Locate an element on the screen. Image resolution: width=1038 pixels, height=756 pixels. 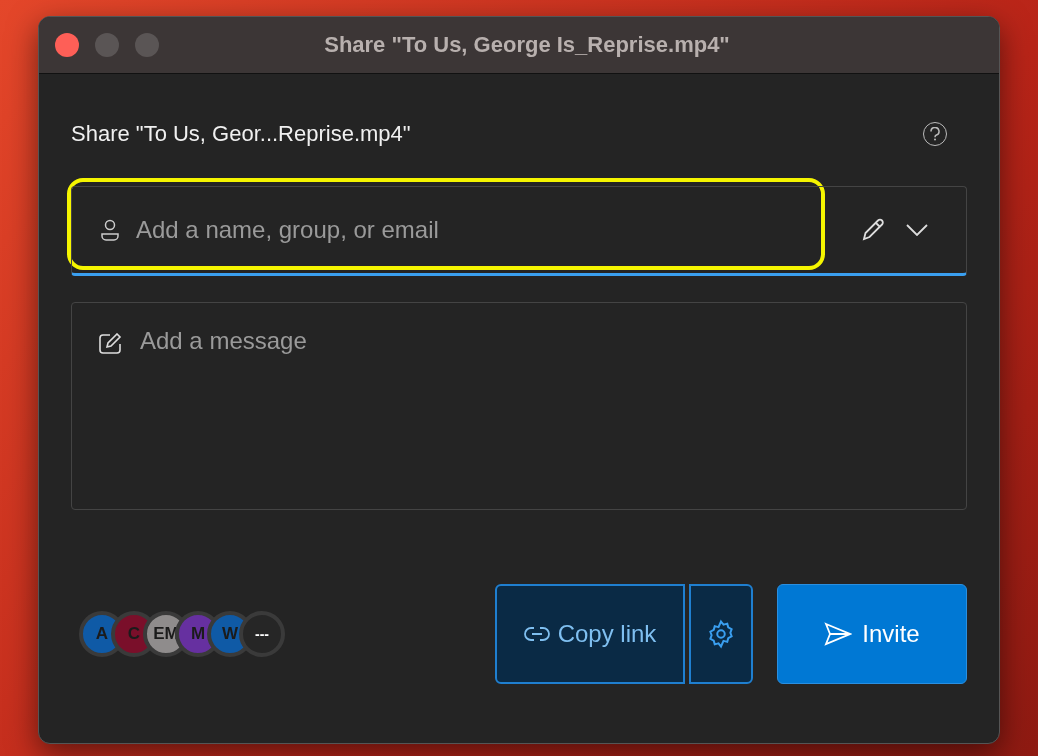
compose-icon is located at coordinates (111, 344).